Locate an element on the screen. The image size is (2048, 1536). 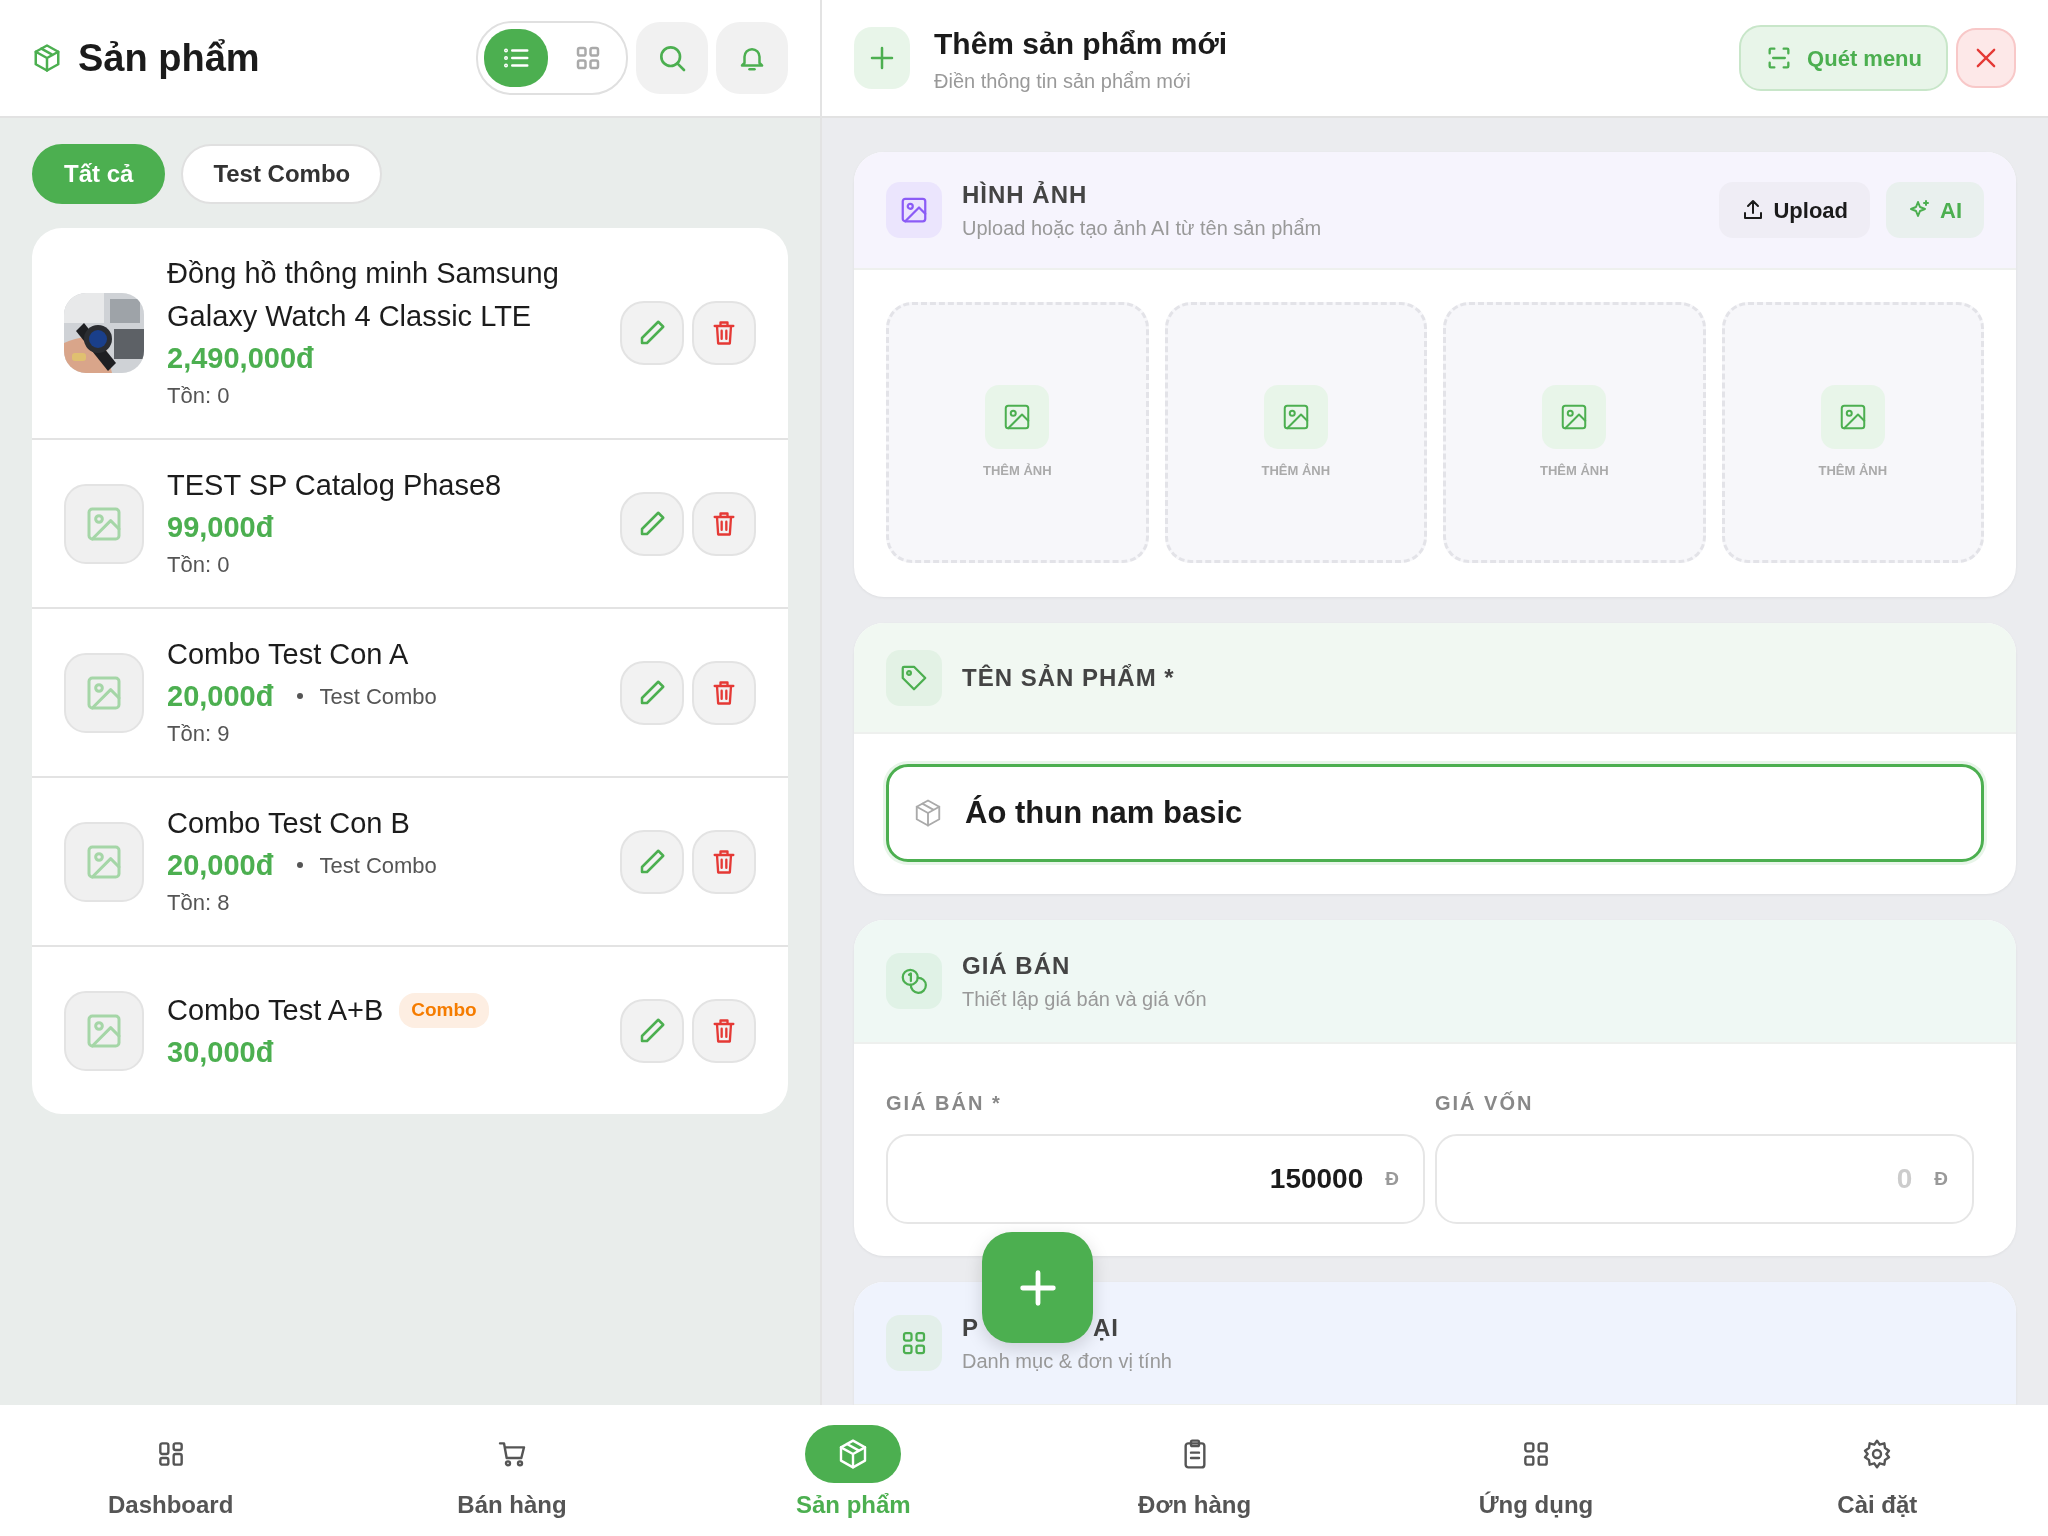
price-field: 150000 Đ is located at coordinates (1155, 1179).